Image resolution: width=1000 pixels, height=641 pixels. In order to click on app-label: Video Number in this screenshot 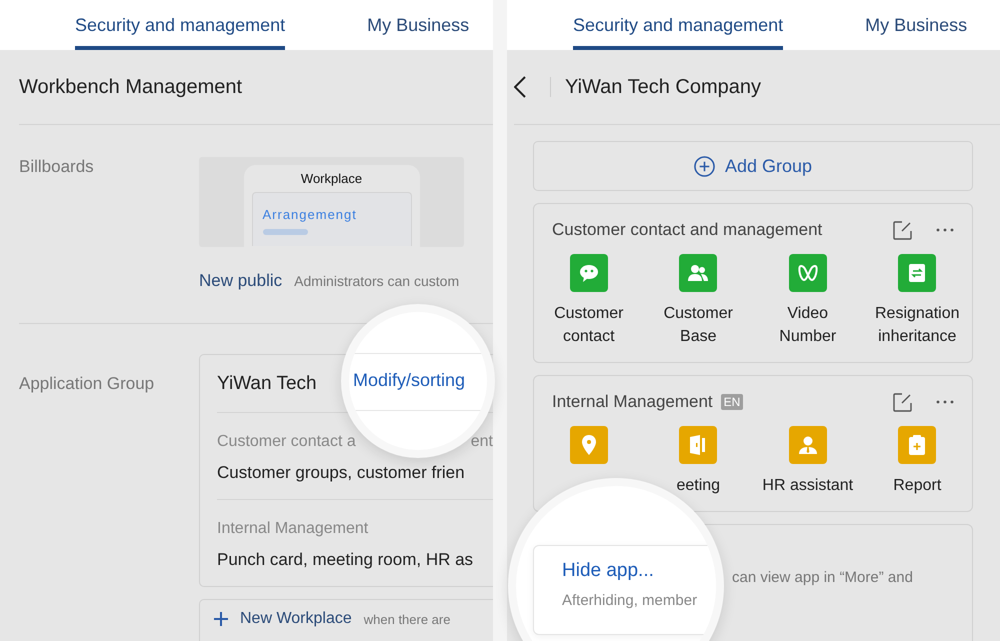, I will do `click(808, 325)`.